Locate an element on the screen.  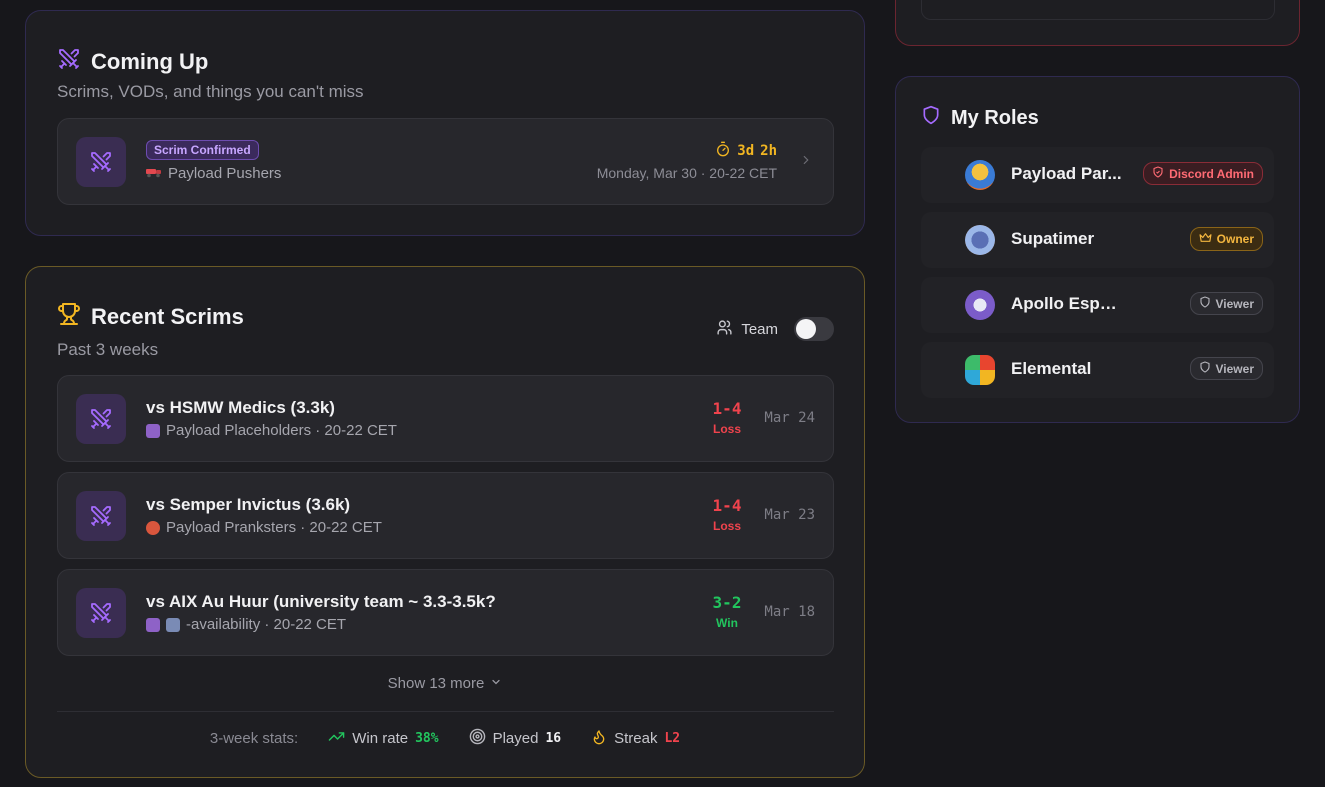
scrim-date: Mar 18 is located at coordinates (789, 612).